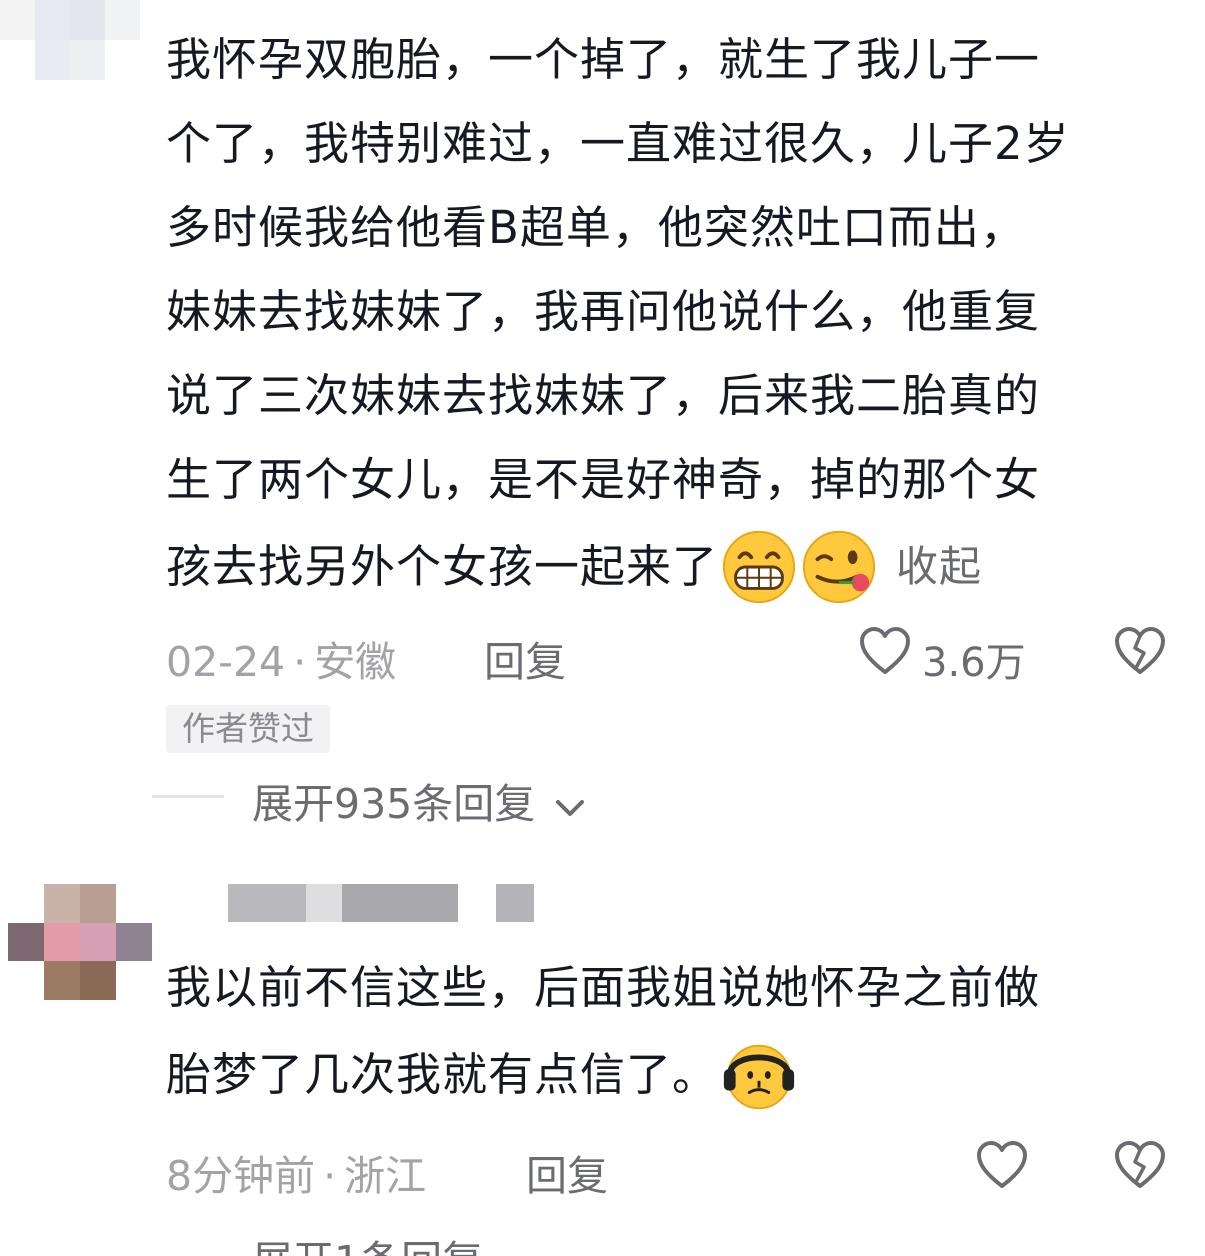 The image size is (1205, 1256). What do you see at coordinates (226, 662) in the screenshot?
I see `comment-date: 02-24` at bounding box center [226, 662].